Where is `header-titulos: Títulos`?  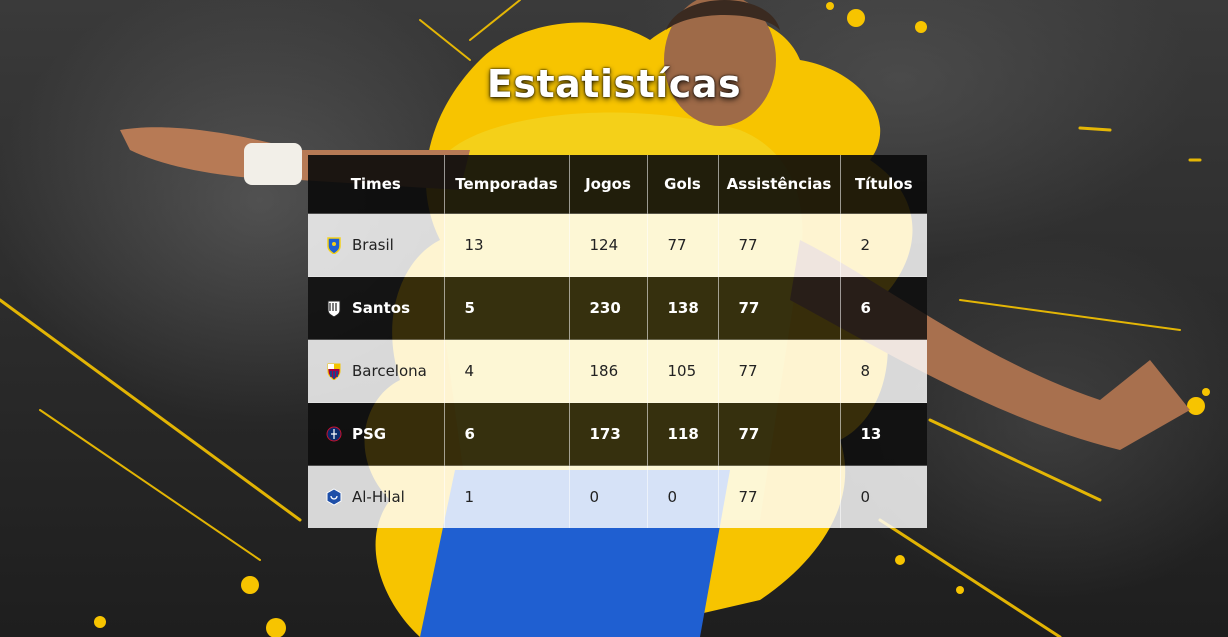 header-titulos: Títulos is located at coordinates (883, 184).